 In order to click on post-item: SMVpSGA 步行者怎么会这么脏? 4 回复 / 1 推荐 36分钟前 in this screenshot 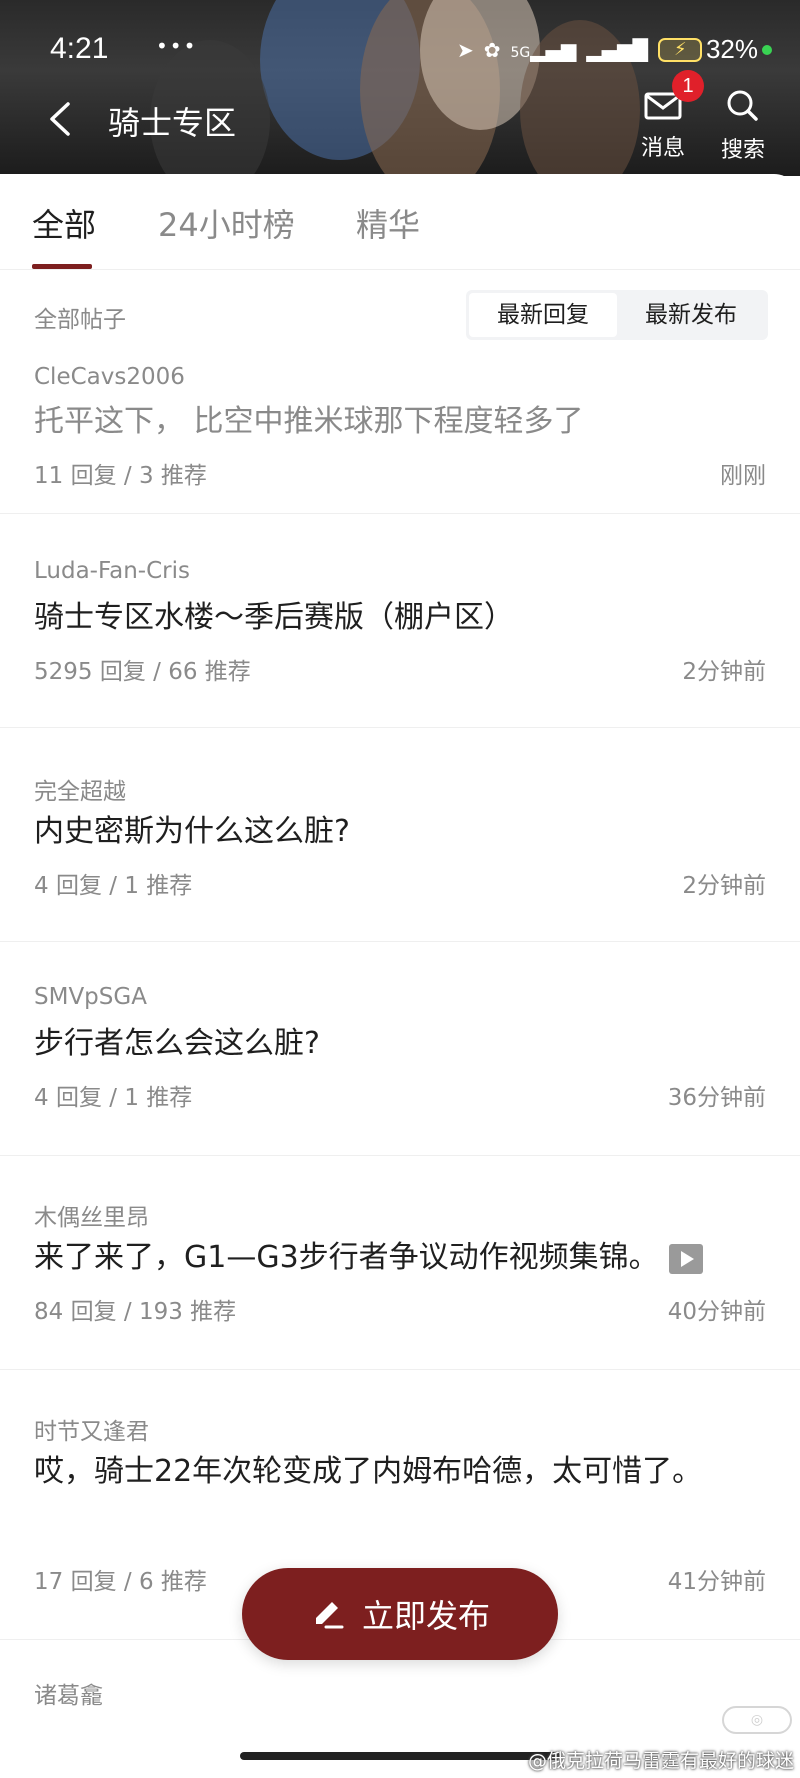, I will do `click(400, 1049)`.